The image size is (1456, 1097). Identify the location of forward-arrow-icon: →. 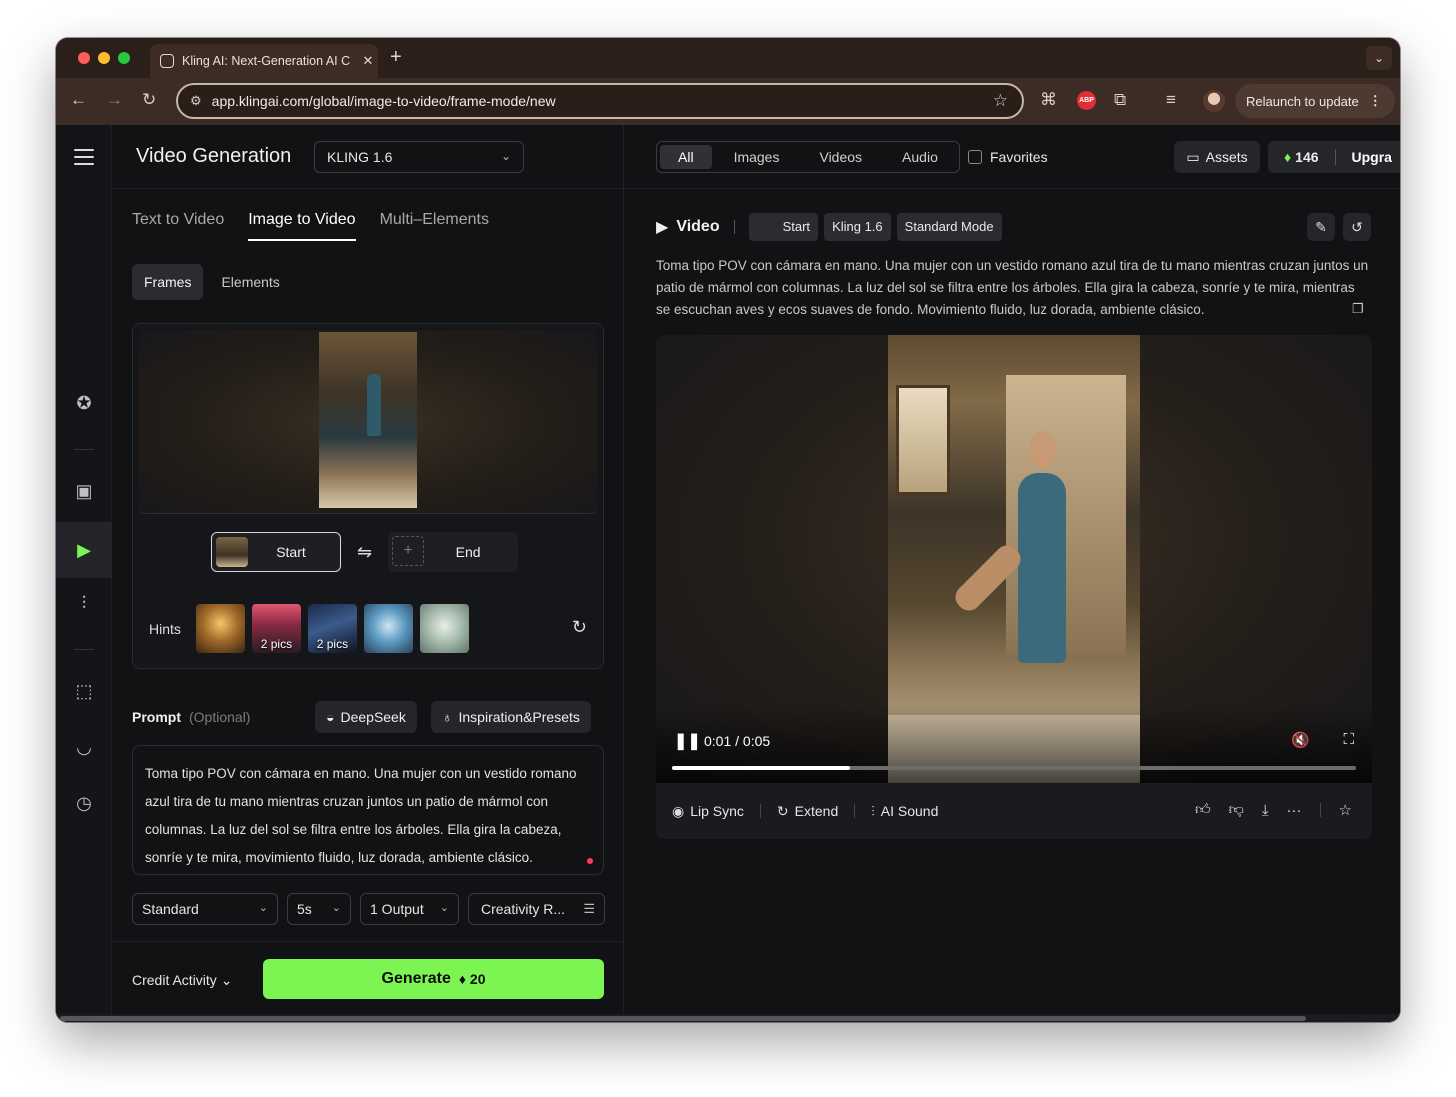
(114, 100).